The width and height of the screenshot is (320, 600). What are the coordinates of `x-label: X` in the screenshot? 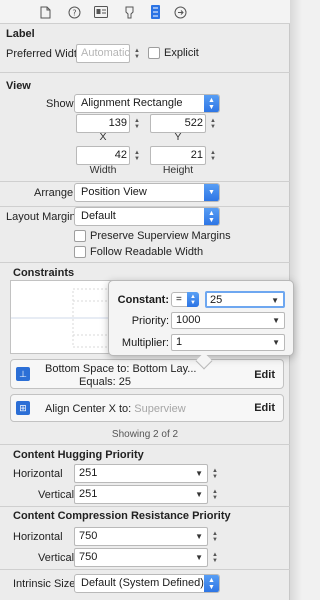 It's located at (103, 137).